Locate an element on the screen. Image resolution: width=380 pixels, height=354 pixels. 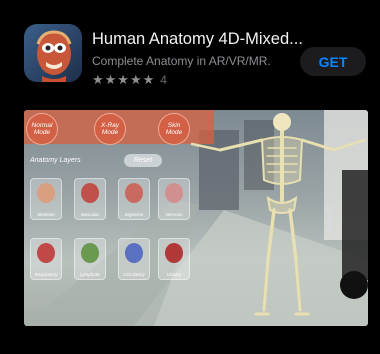
app-subtitle: Complete Anatomy in AR/VR/MR. is located at coordinates (181, 61).